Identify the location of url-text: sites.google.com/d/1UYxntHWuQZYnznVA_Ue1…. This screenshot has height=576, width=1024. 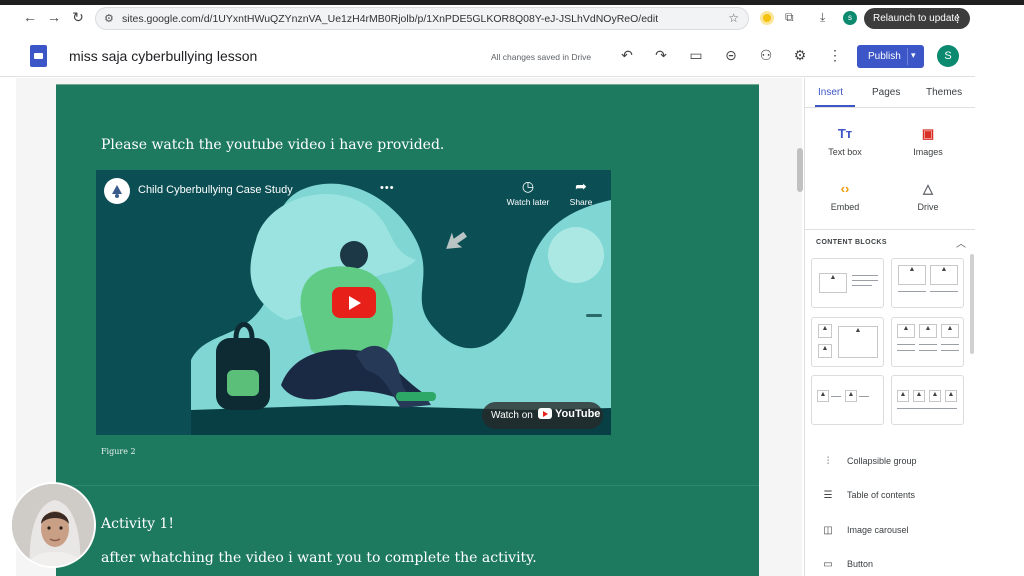
(390, 19).